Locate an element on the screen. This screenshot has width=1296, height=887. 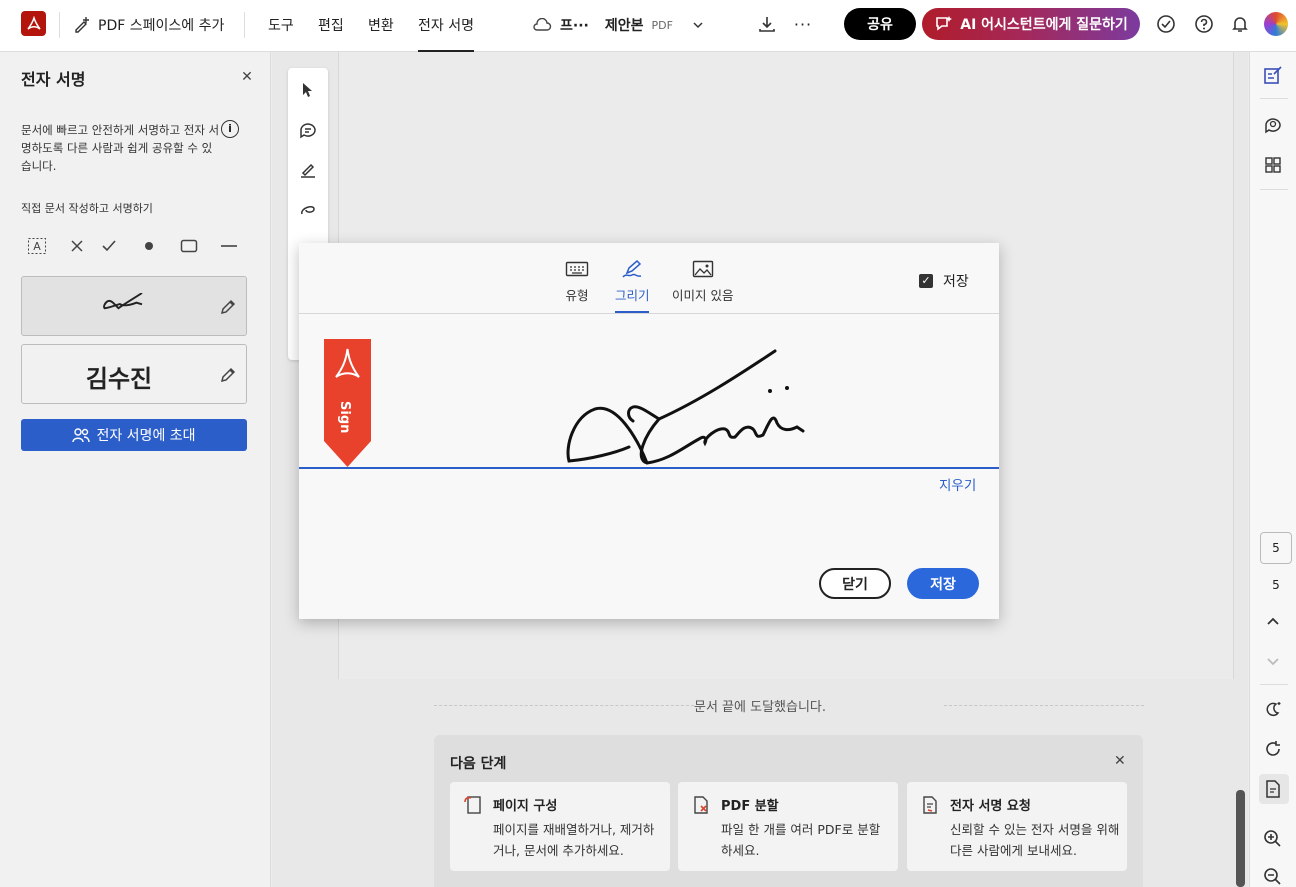
doc-type: PDF is located at coordinates (662, 25).